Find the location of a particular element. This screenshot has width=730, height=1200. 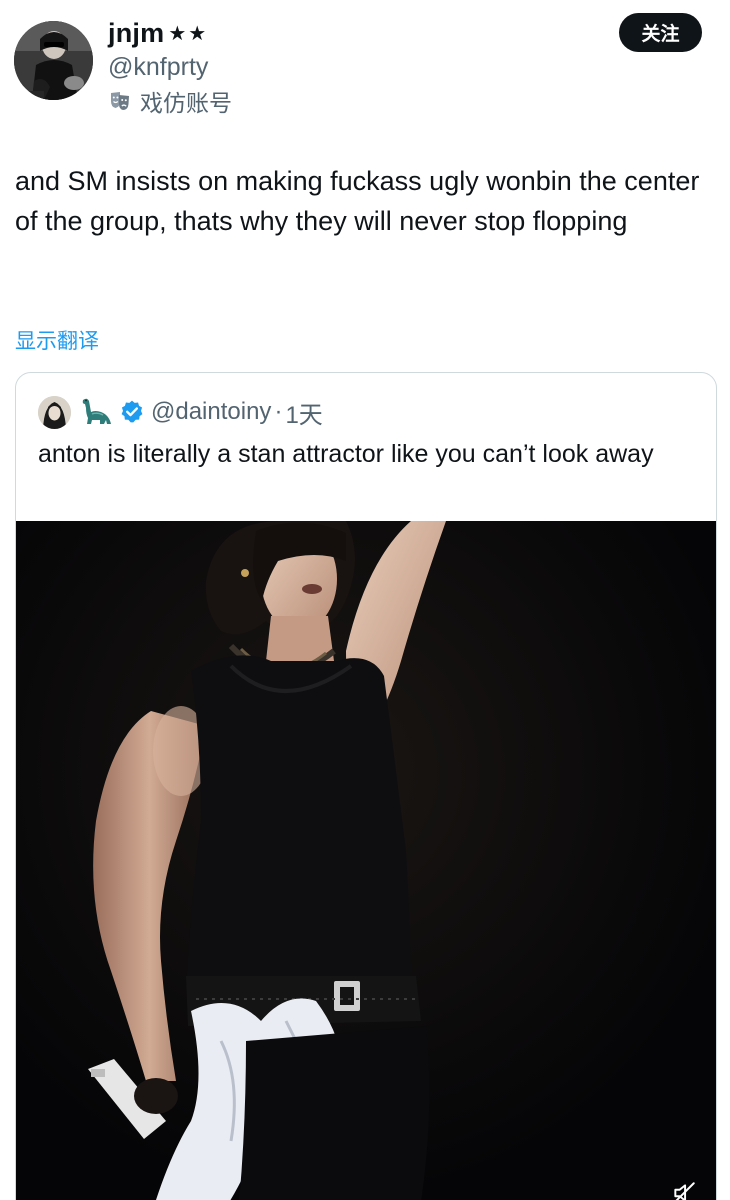

author-name-row: jnjm ★★ is located at coordinates (170, 33).